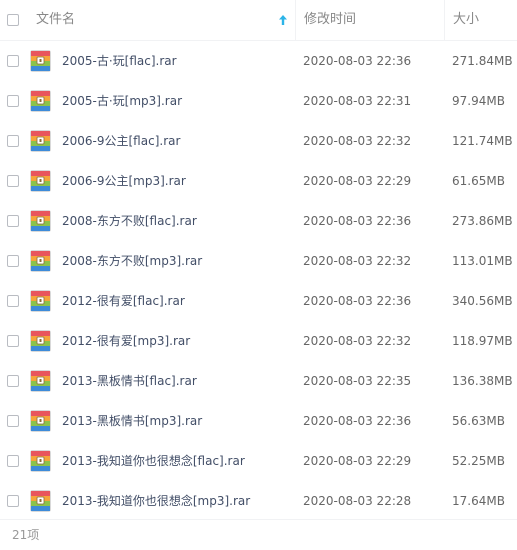 This screenshot has height=550, width=517. What do you see at coordinates (482, 341) in the screenshot?
I see `file-size: 118.97MB` at bounding box center [482, 341].